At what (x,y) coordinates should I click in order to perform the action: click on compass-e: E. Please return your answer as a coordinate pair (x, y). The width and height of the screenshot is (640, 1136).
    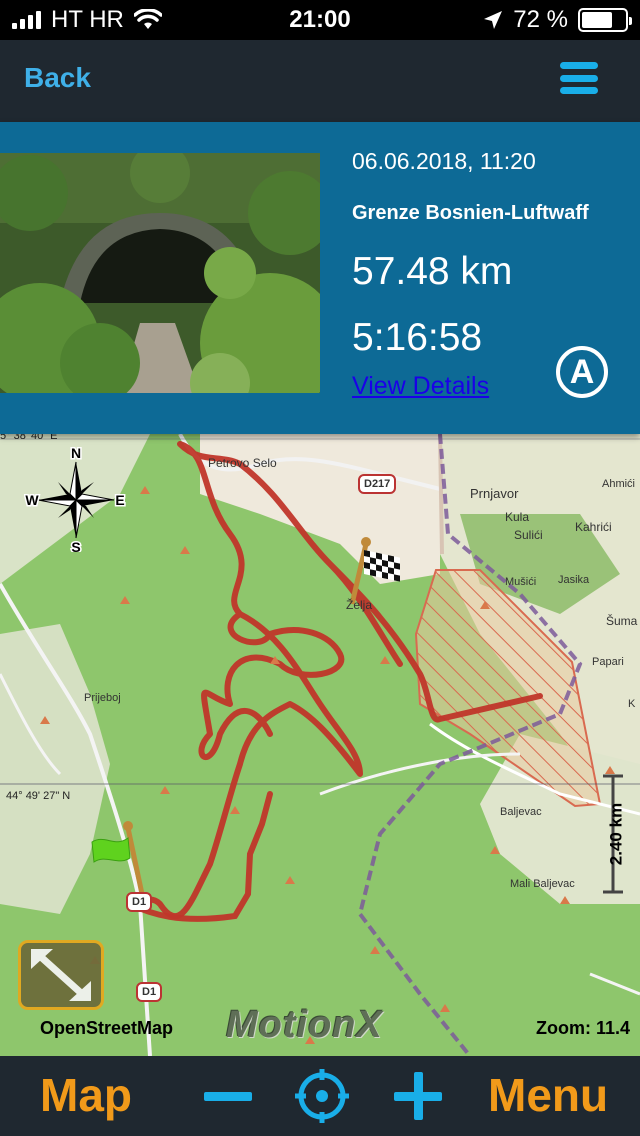
    Looking at the image, I should click on (119, 500).